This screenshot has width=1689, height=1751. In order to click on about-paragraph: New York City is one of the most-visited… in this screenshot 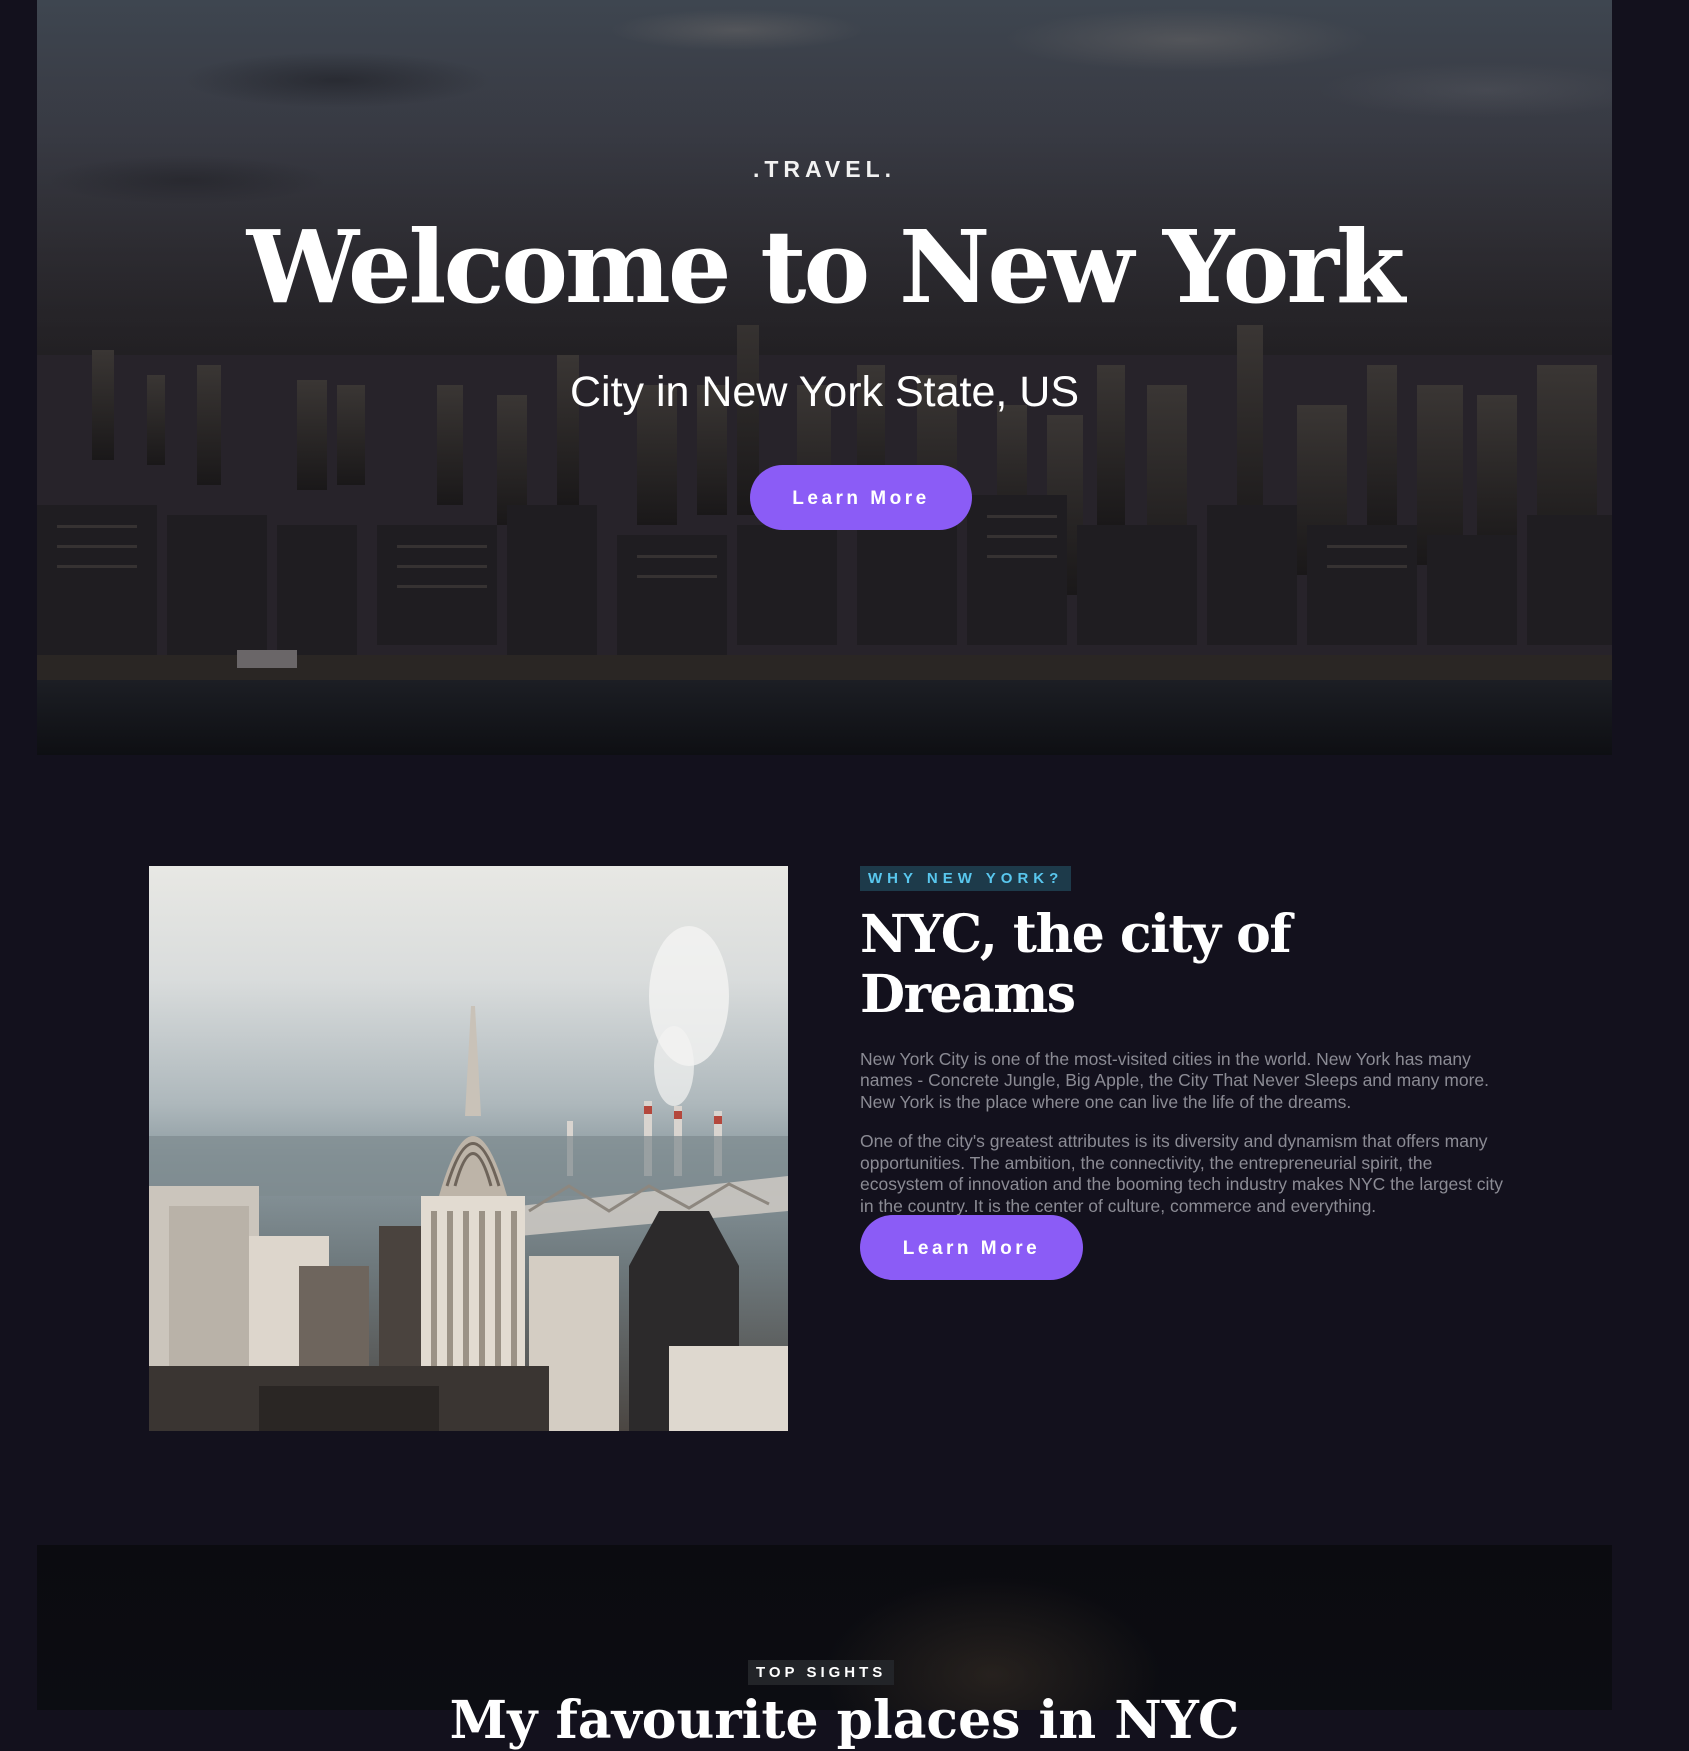, I will do `click(1175, 1080)`.